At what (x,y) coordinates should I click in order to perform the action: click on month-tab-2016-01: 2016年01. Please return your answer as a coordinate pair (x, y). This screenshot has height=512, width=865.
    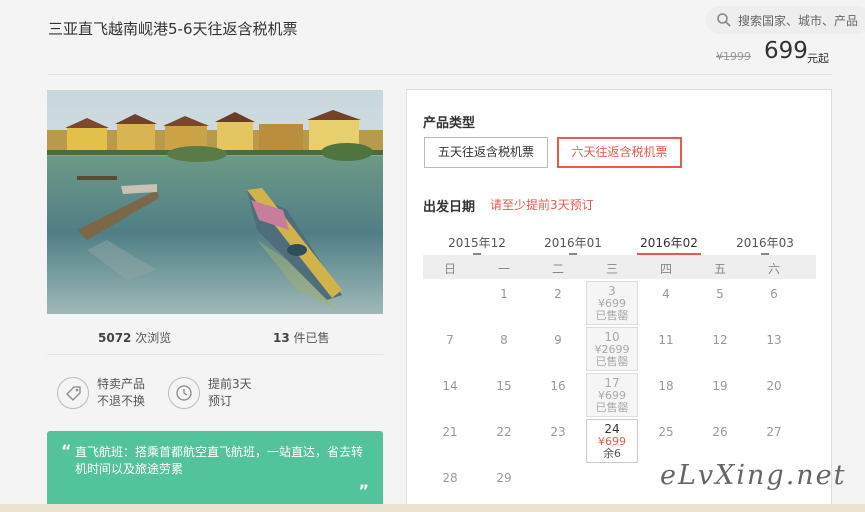
    Looking at the image, I should click on (573, 244).